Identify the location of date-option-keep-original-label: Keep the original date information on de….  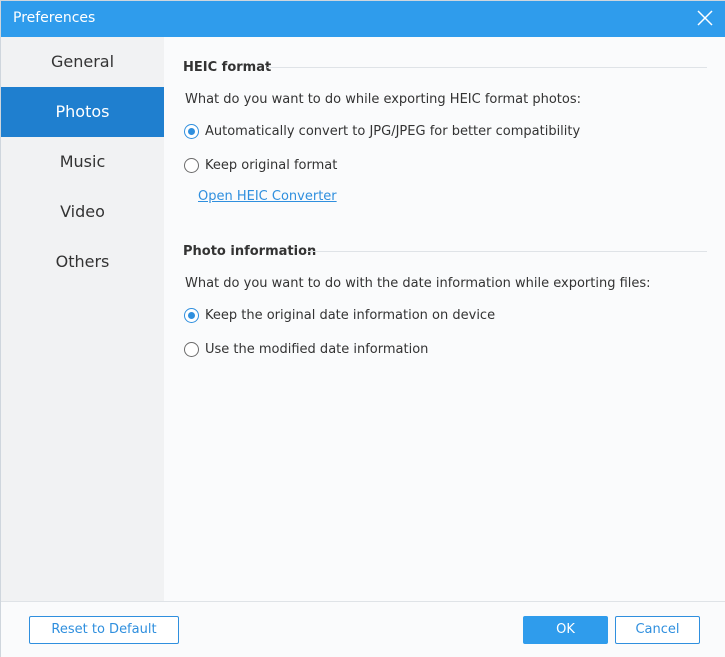
(350, 315).